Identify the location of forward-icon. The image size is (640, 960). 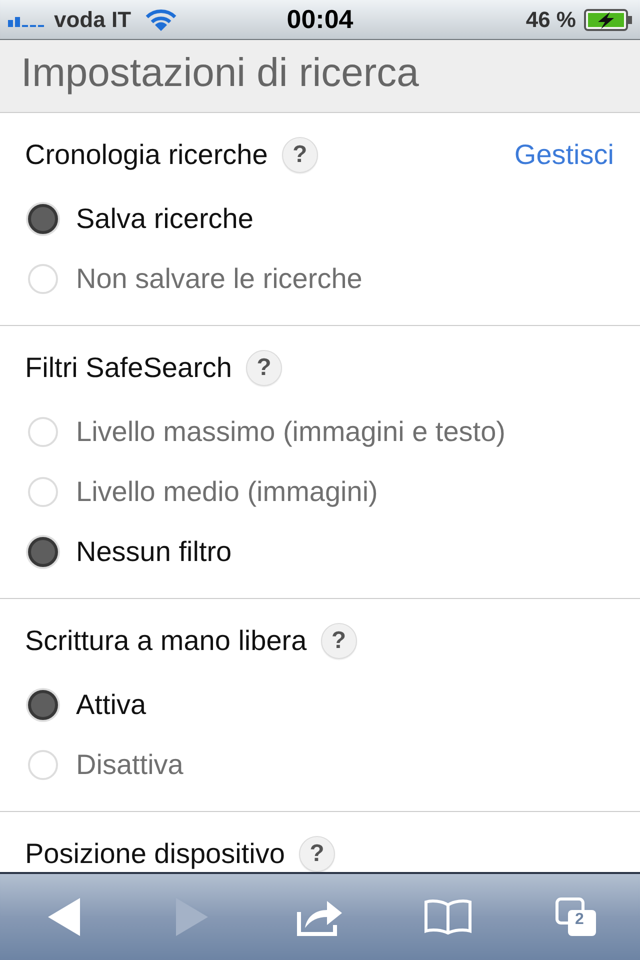
(192, 917).